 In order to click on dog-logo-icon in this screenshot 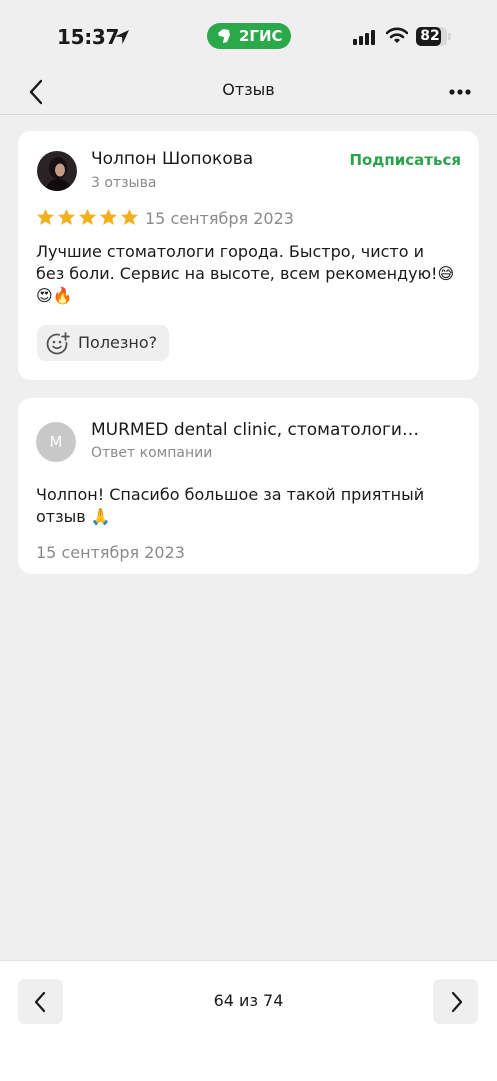, I will do `click(224, 36)`.